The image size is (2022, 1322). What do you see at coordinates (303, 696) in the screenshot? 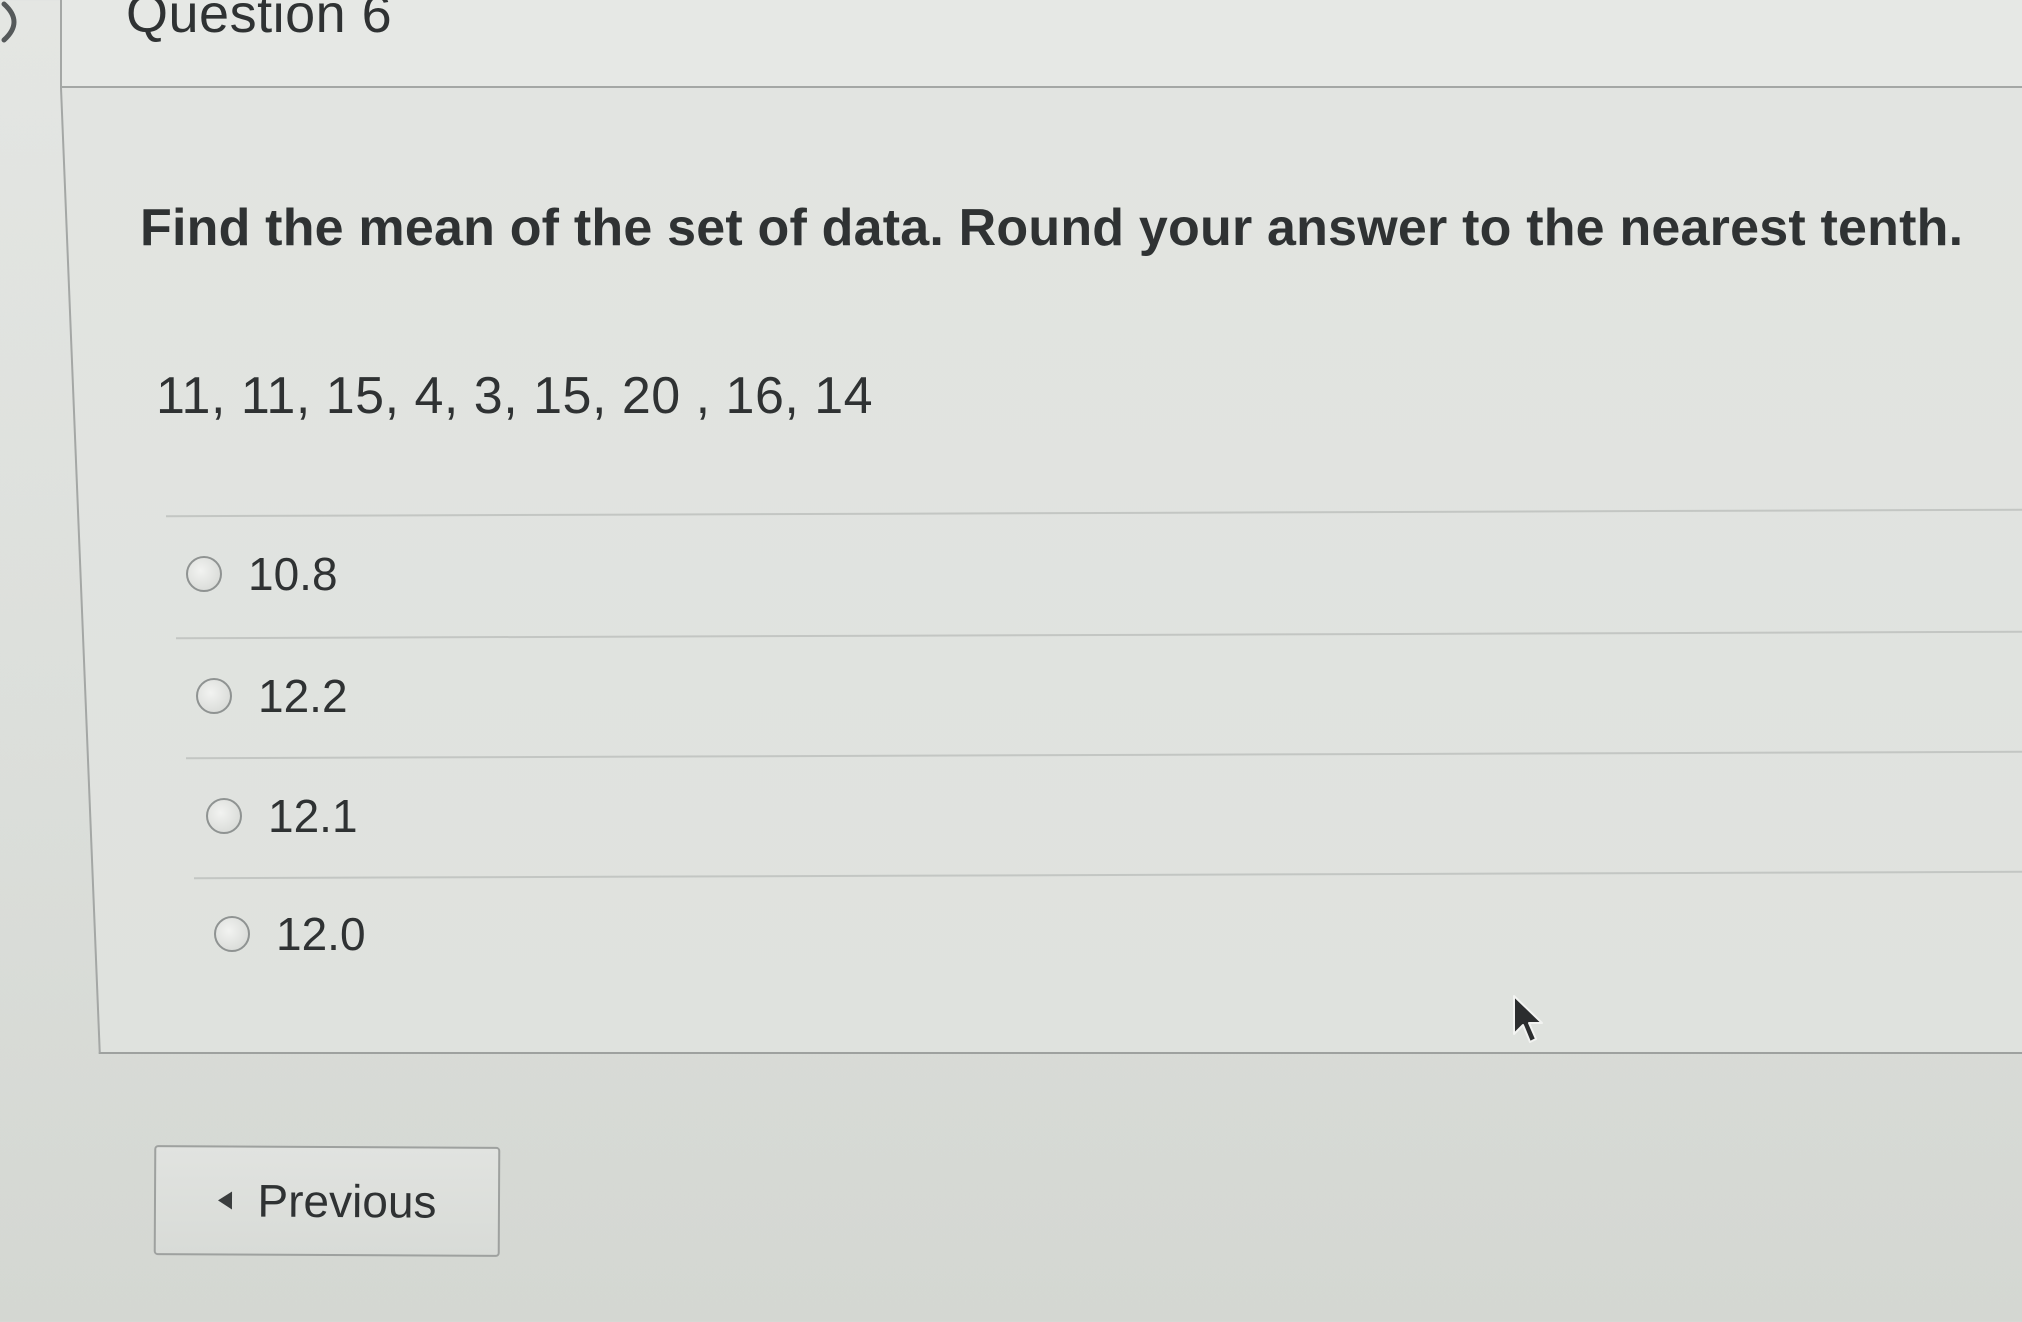
I see `answer-option-label: 12.2` at bounding box center [303, 696].